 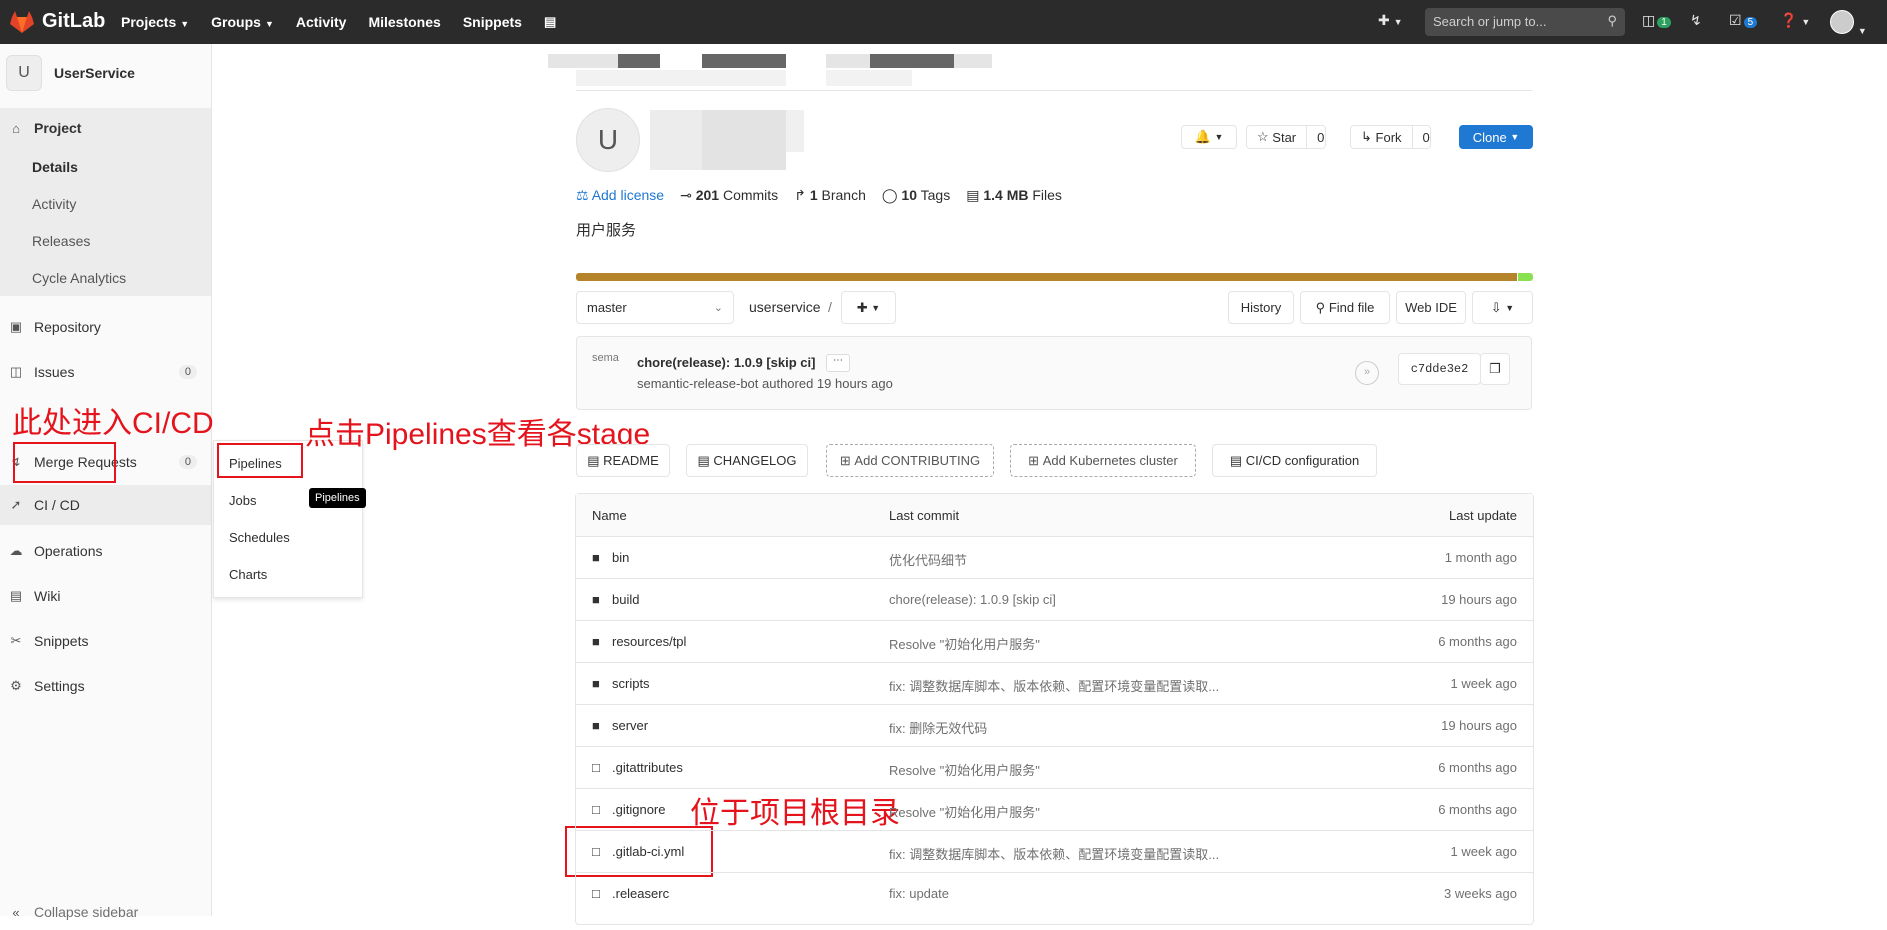 What do you see at coordinates (726, 362) in the screenshot?
I see `commit-message: chore(release): 1.0.9 [skip ci]` at bounding box center [726, 362].